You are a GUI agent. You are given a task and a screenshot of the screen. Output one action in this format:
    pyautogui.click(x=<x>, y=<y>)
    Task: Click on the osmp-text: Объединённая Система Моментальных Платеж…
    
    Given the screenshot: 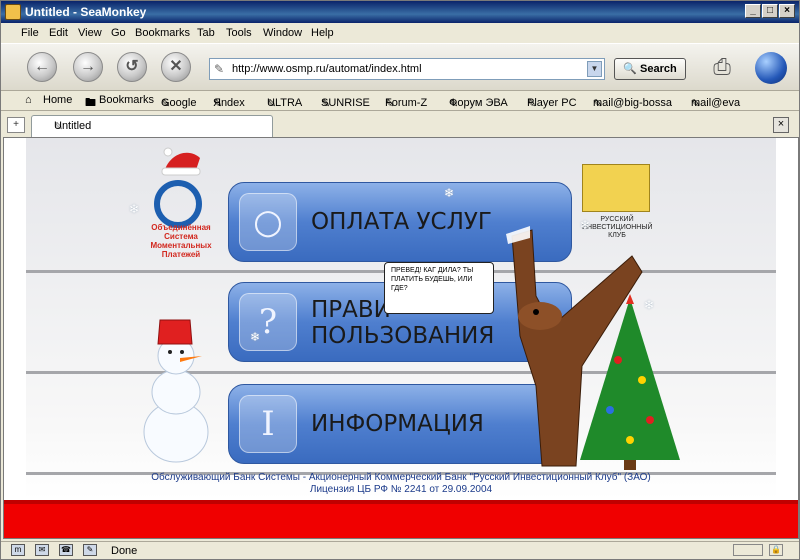 What is the action you would take?
    pyautogui.click(x=181, y=241)
    